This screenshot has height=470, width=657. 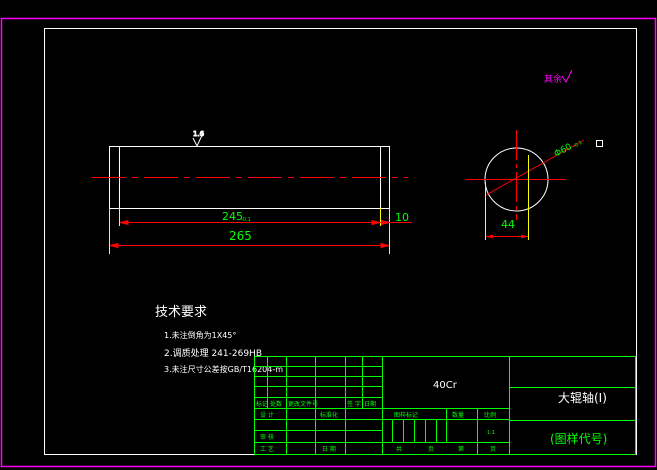 What do you see at coordinates (181, 312) in the screenshot?
I see `tech-req-title: 技术要求` at bounding box center [181, 312].